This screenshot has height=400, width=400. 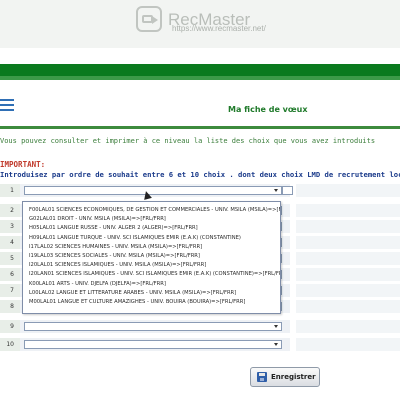 What do you see at coordinates (10, 226) in the screenshot?
I see `choice-row-number: 3` at bounding box center [10, 226].